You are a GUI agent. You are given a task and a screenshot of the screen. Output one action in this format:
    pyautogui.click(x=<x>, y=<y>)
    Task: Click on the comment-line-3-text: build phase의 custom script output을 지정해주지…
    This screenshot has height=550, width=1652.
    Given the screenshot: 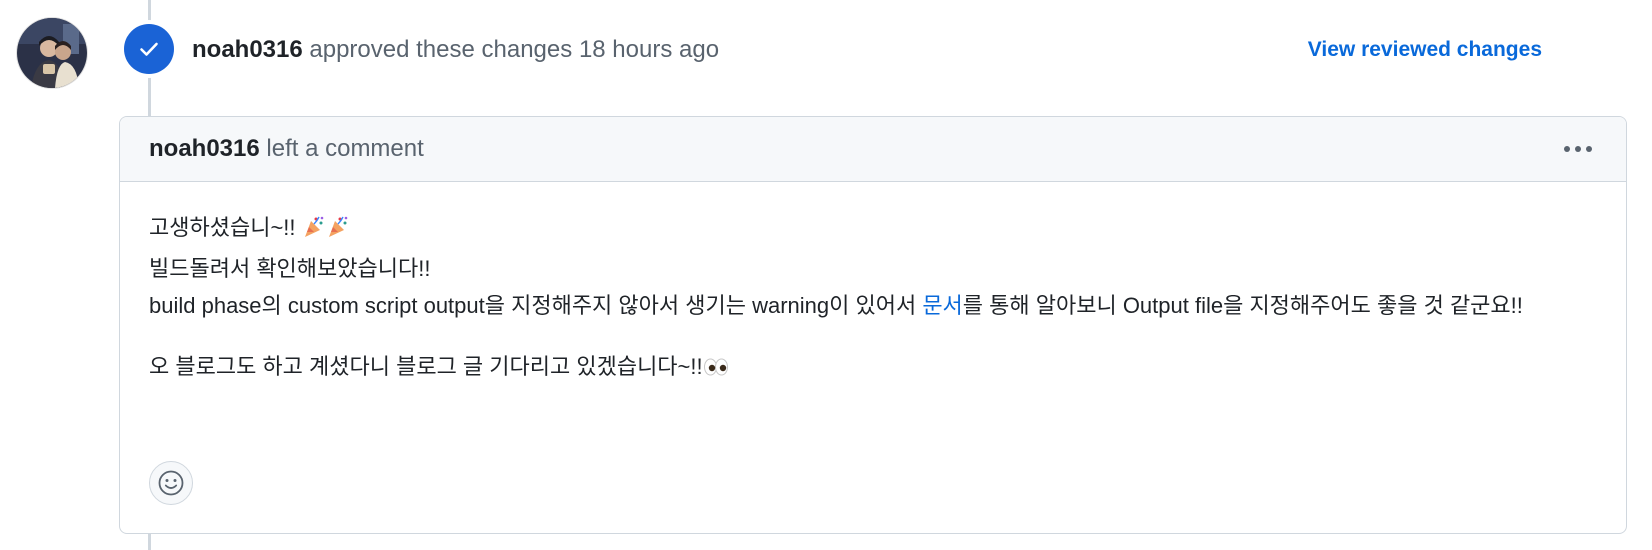 What is the action you would take?
    pyautogui.click(x=536, y=305)
    